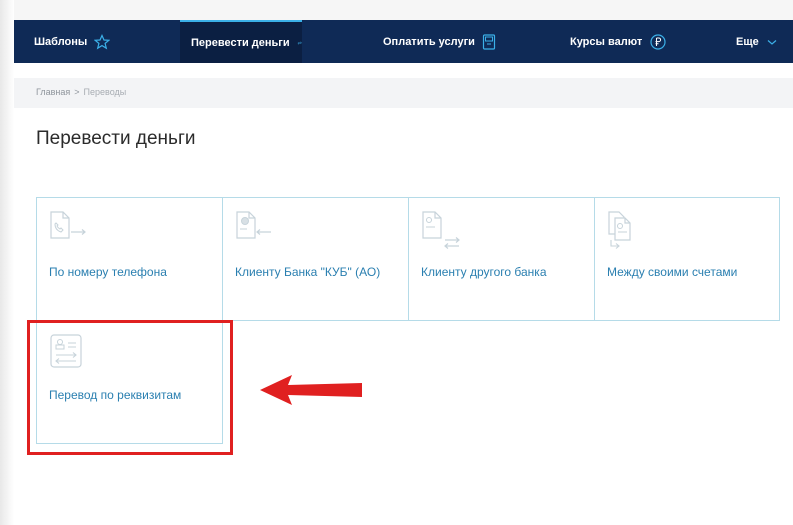  What do you see at coordinates (105, 92) in the screenshot?
I see `breadcrumb-current: Переводы` at bounding box center [105, 92].